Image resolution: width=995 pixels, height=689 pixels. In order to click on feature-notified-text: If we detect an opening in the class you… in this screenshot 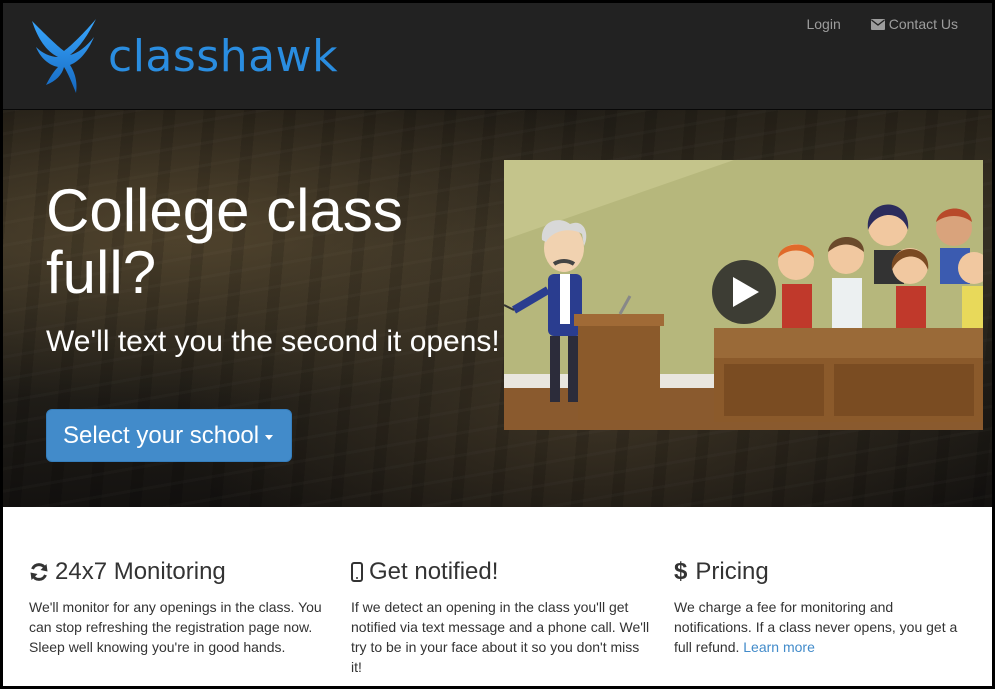, I will do `click(500, 637)`.